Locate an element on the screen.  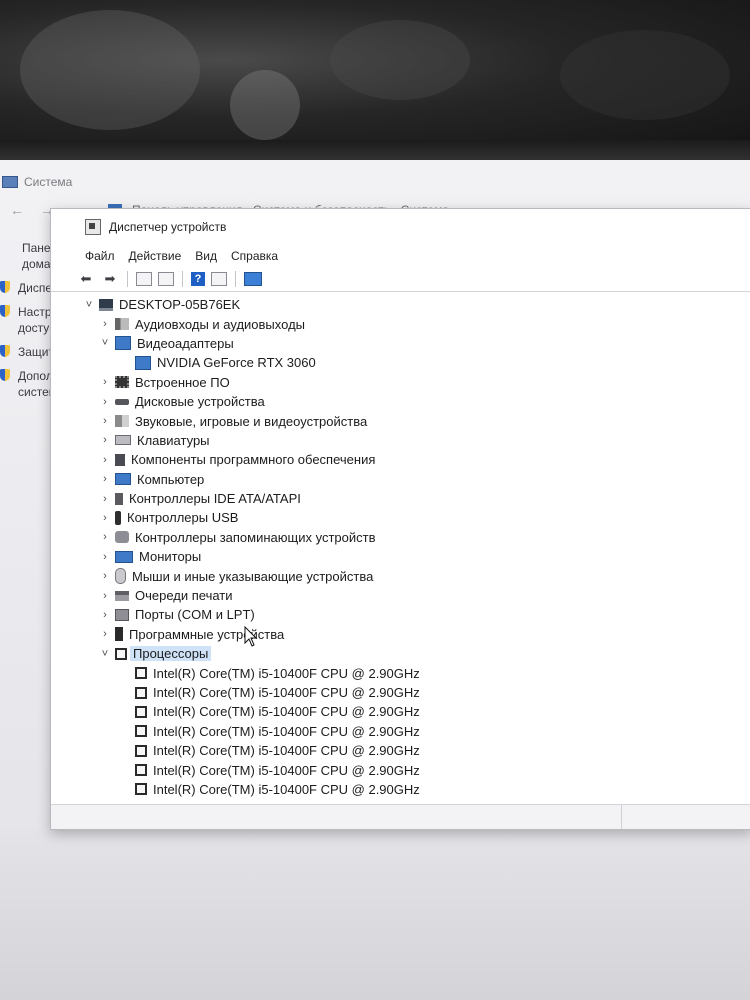
status-bar-divider is located at coordinates (621, 817).